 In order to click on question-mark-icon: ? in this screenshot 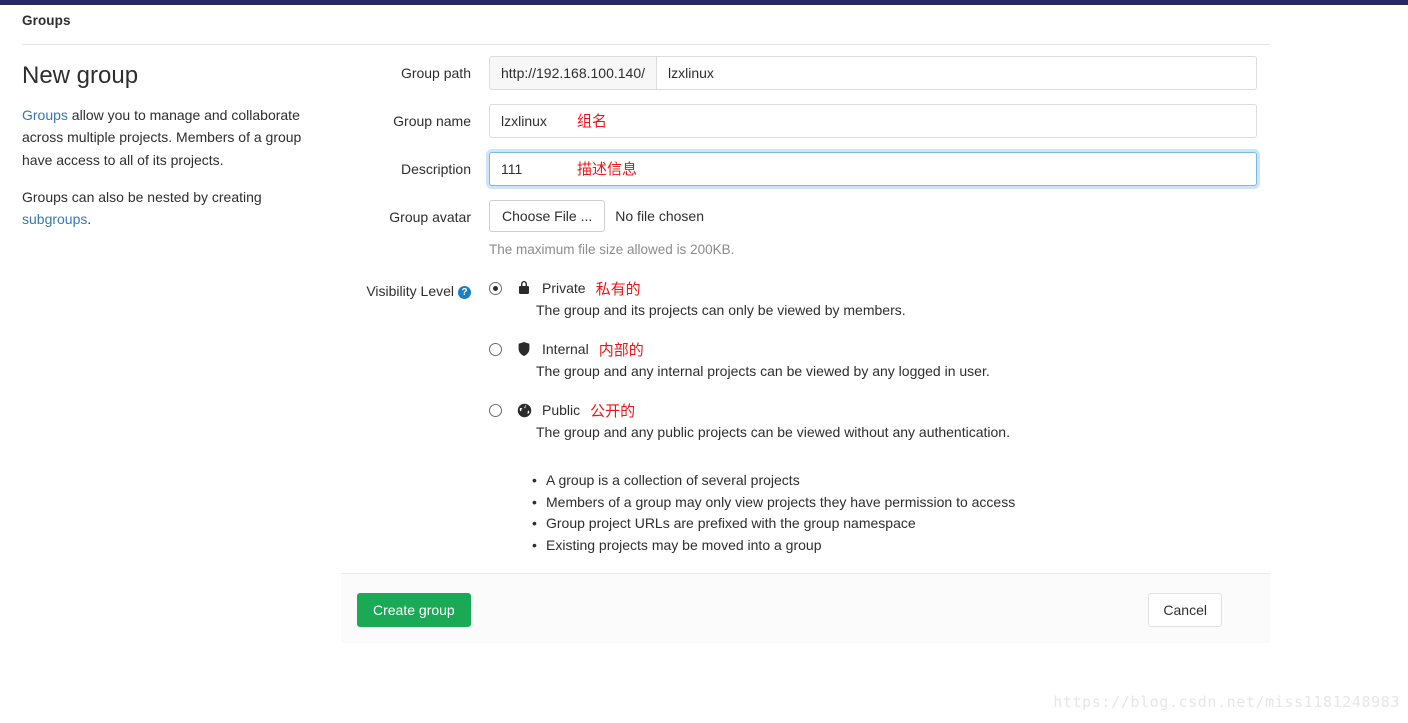, I will do `click(464, 292)`.